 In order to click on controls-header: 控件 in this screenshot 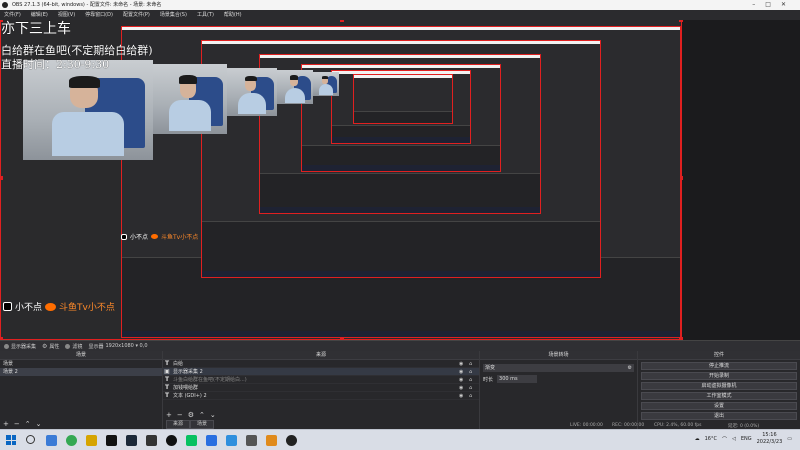, I will do `click(719, 355)`.